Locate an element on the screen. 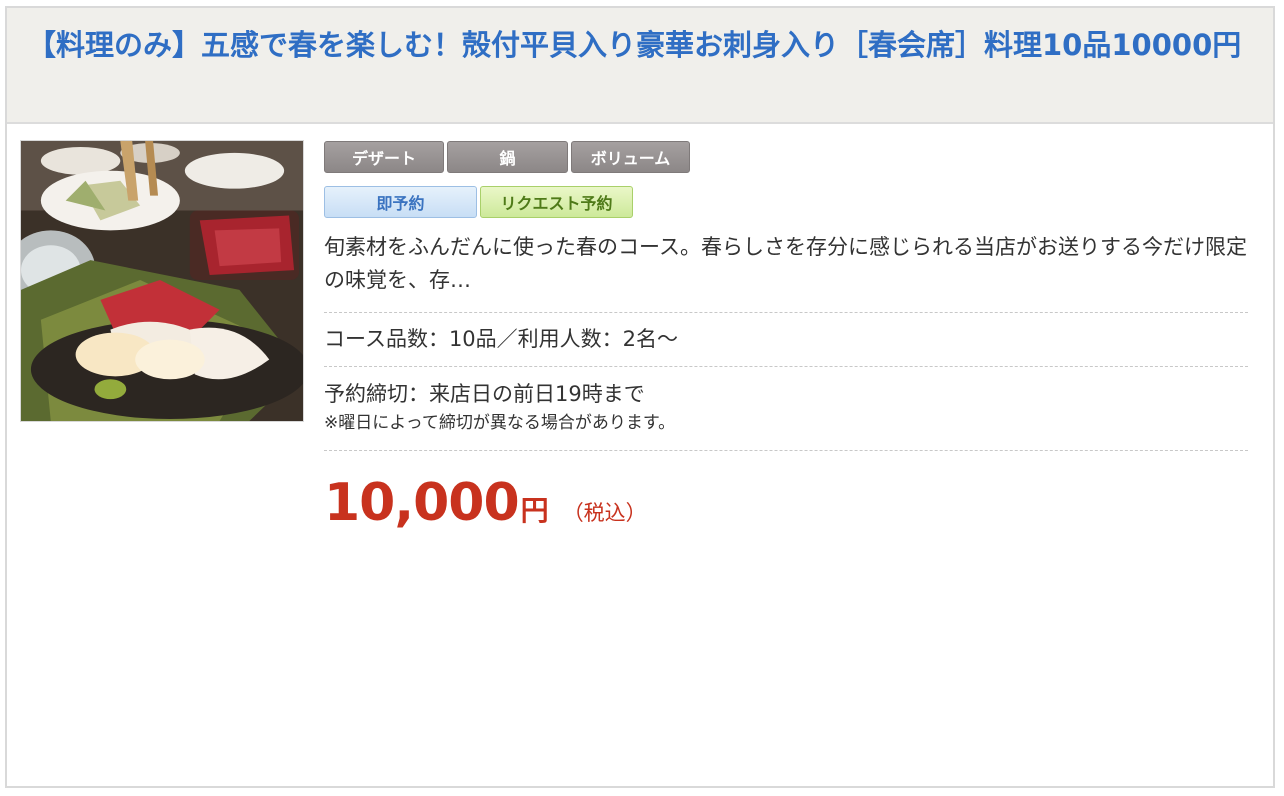 The image size is (1284, 796). category-tags: デザート 鍋 ボリューム is located at coordinates (786, 157).